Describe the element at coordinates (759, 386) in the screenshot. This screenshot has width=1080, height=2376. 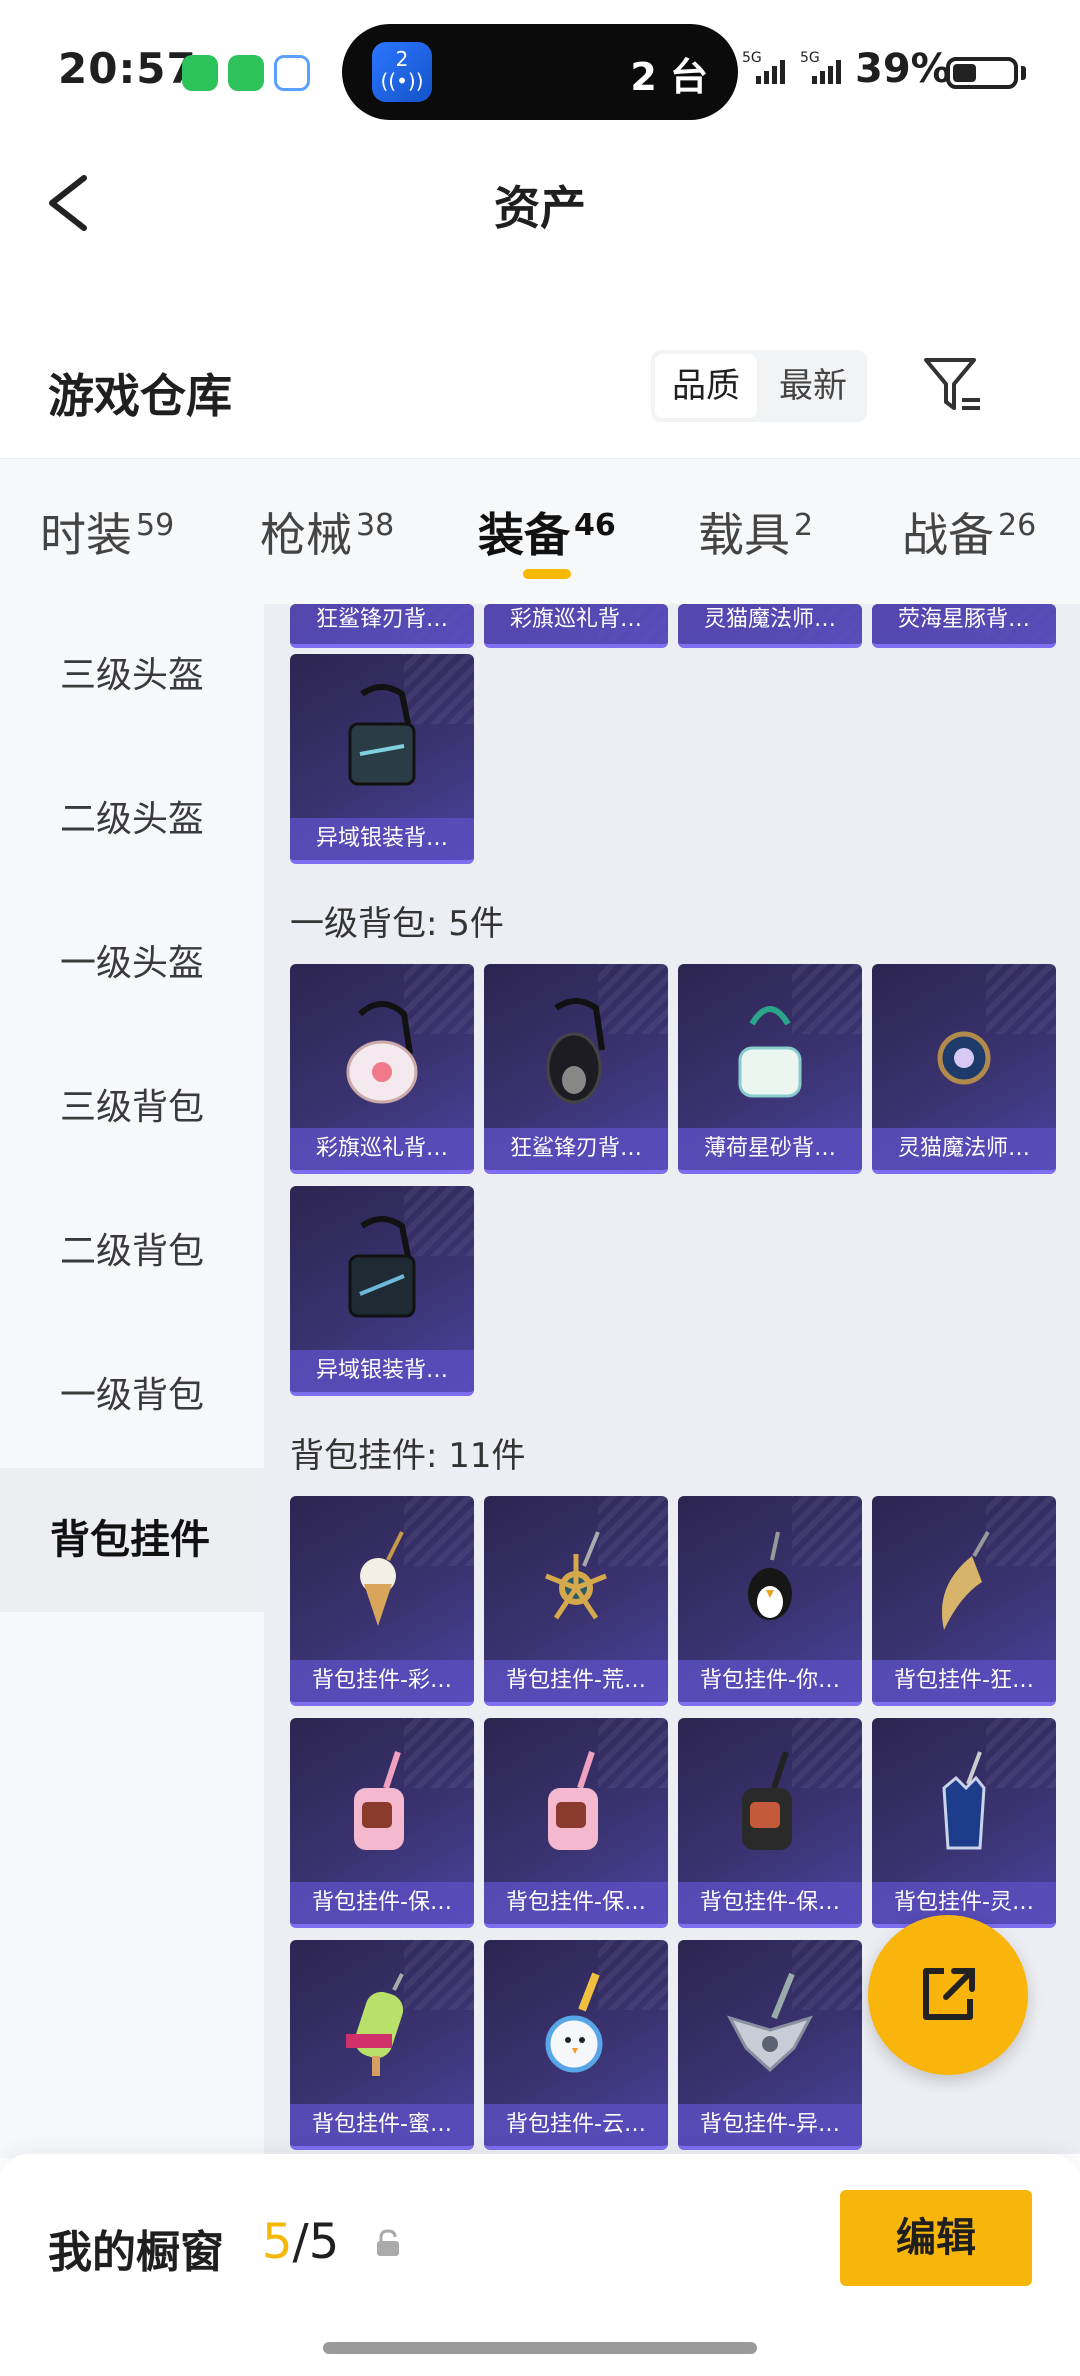
I see `sort-toggle: 品质 最新` at that location.